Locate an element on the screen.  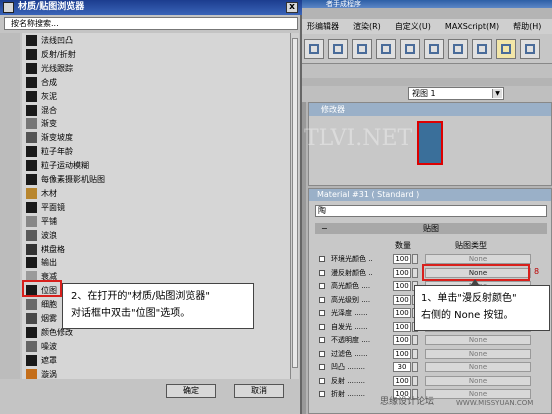
browser-scrollbar is located at coordinates (294, 206).